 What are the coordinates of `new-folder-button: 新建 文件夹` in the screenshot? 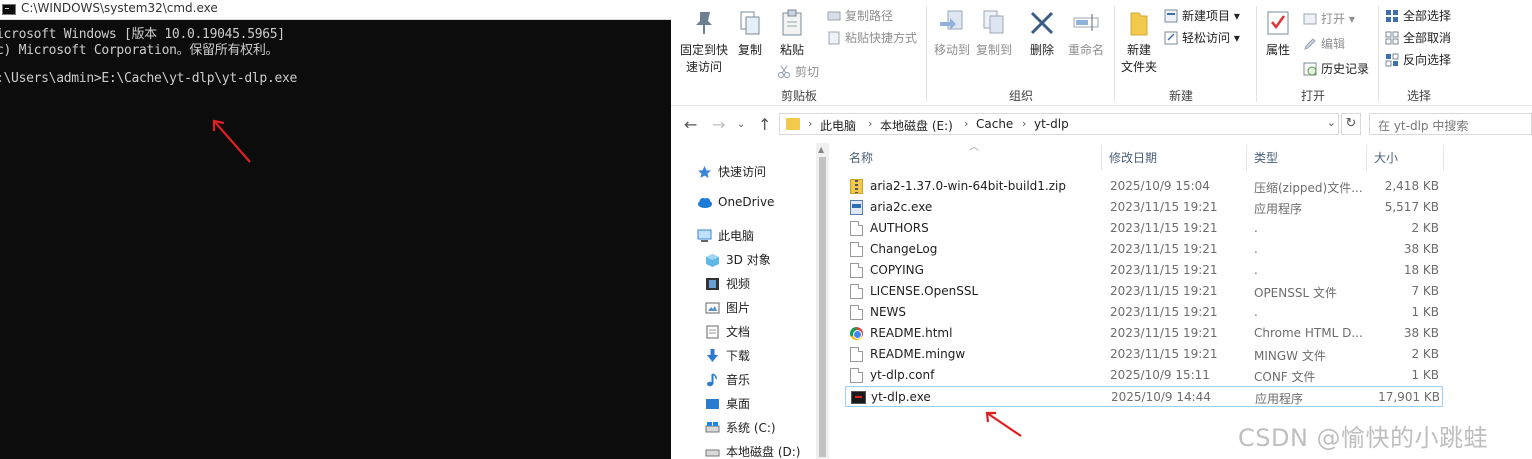 It's located at (1139, 42).